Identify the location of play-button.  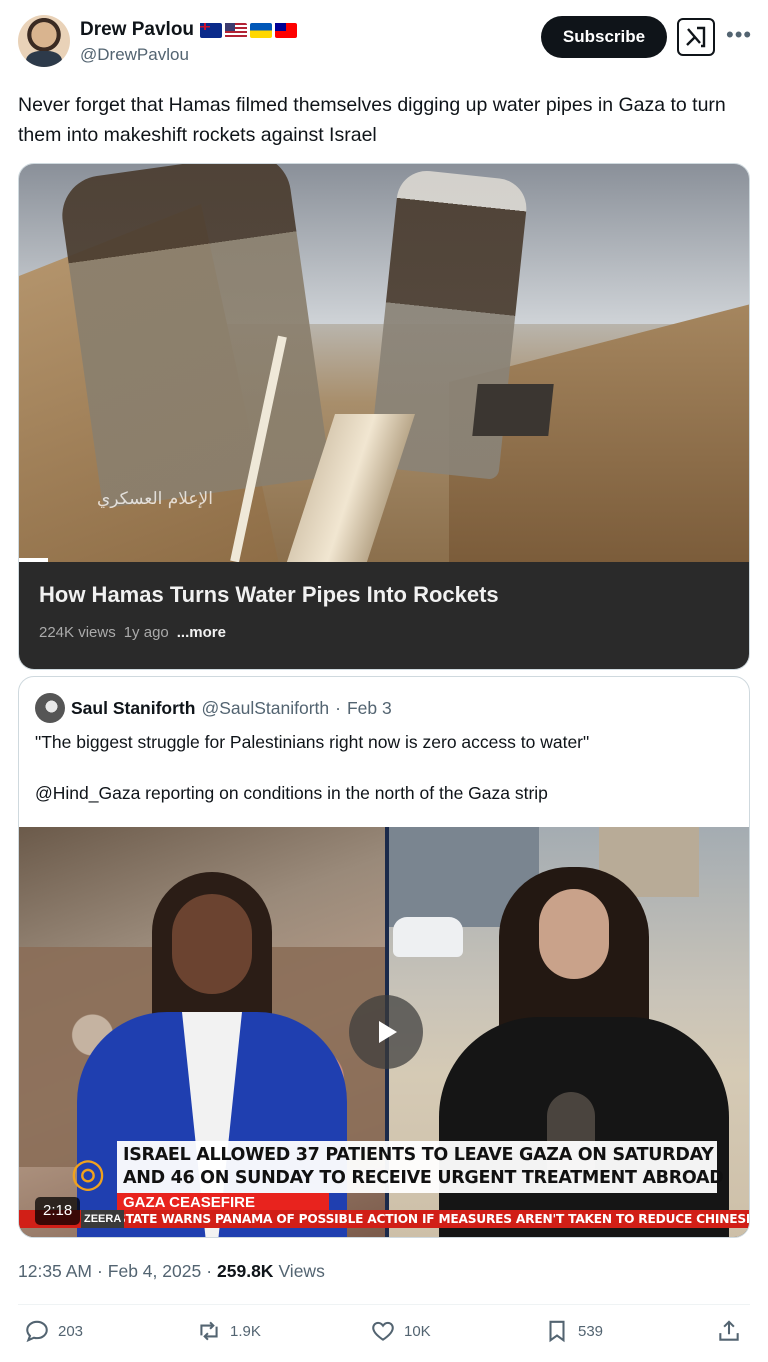
(386, 1032).